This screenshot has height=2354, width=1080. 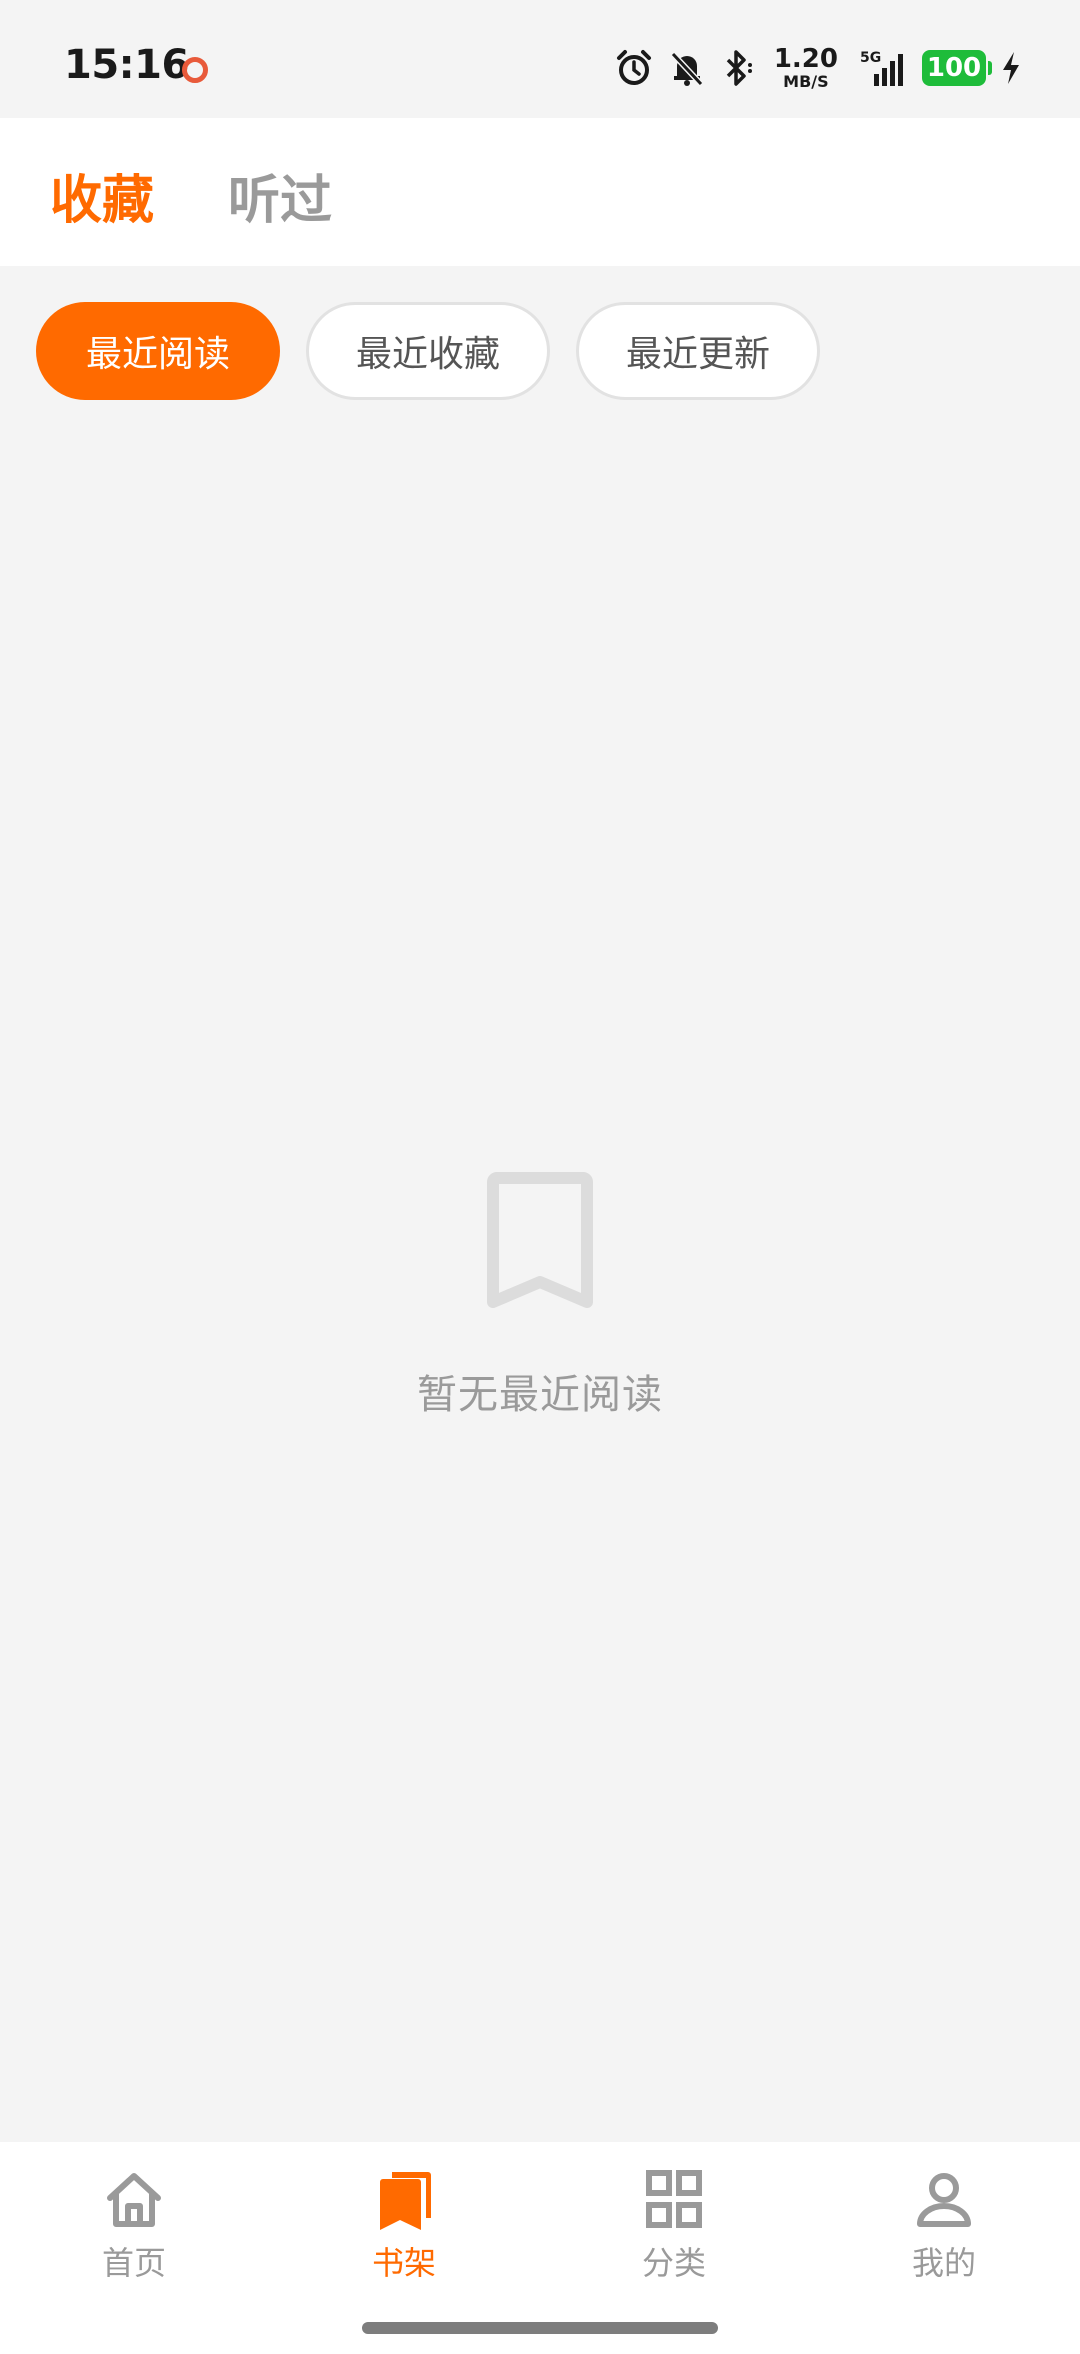 What do you see at coordinates (944, 2200) in the screenshot?
I see `user-icon` at bounding box center [944, 2200].